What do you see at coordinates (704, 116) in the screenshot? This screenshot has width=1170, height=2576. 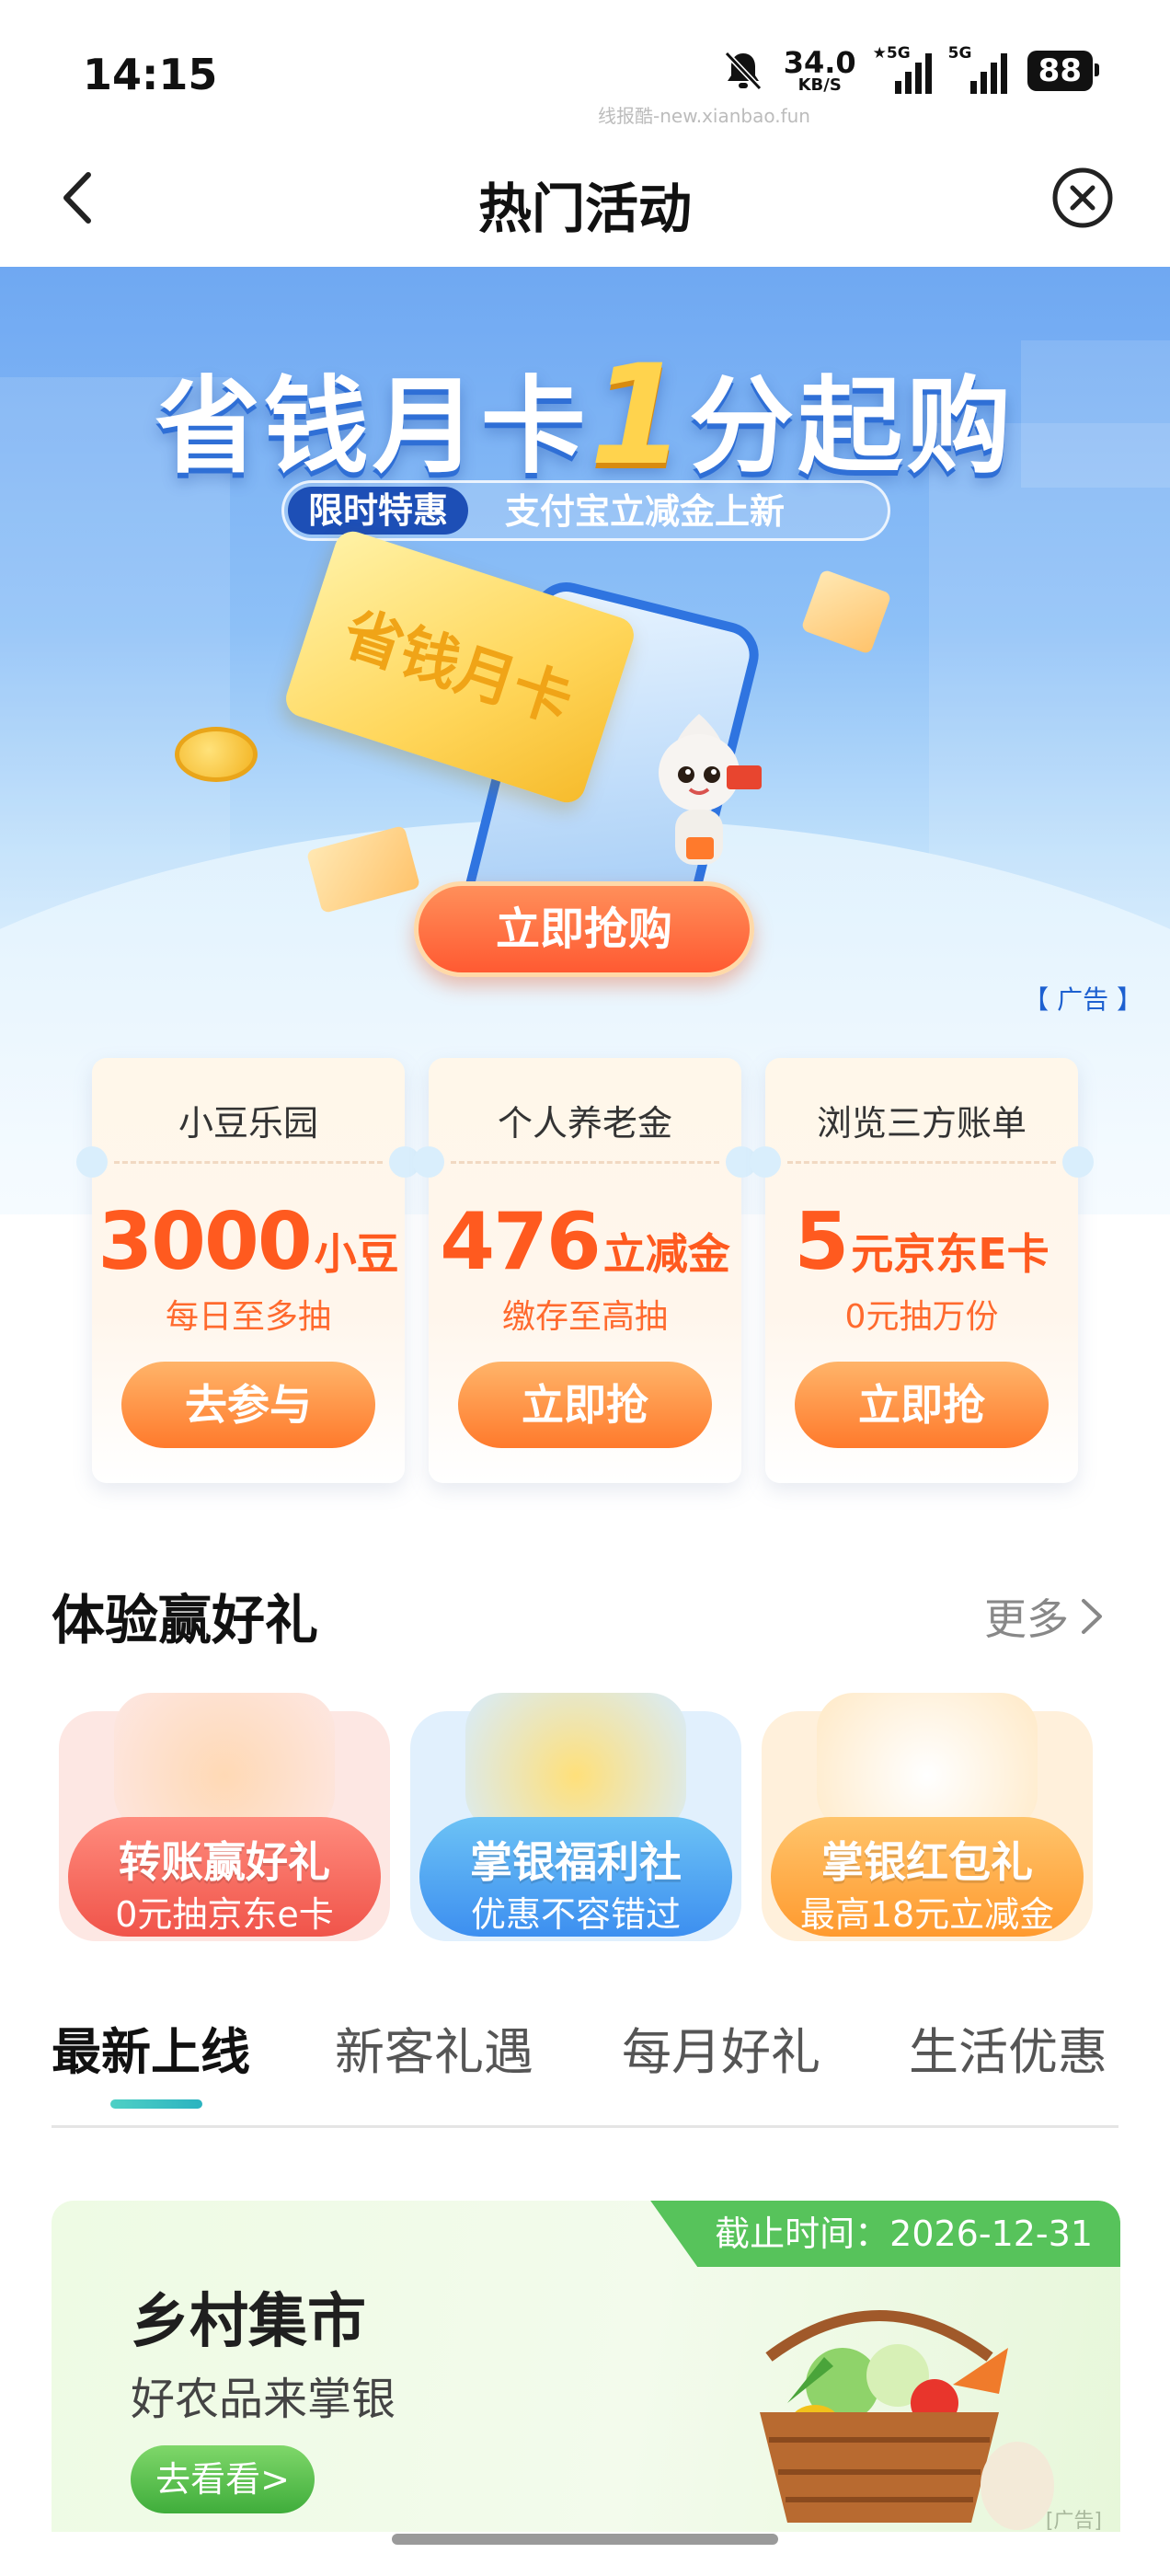 I see `watermark-text: 线报酷-new.xianbao.fun` at bounding box center [704, 116].